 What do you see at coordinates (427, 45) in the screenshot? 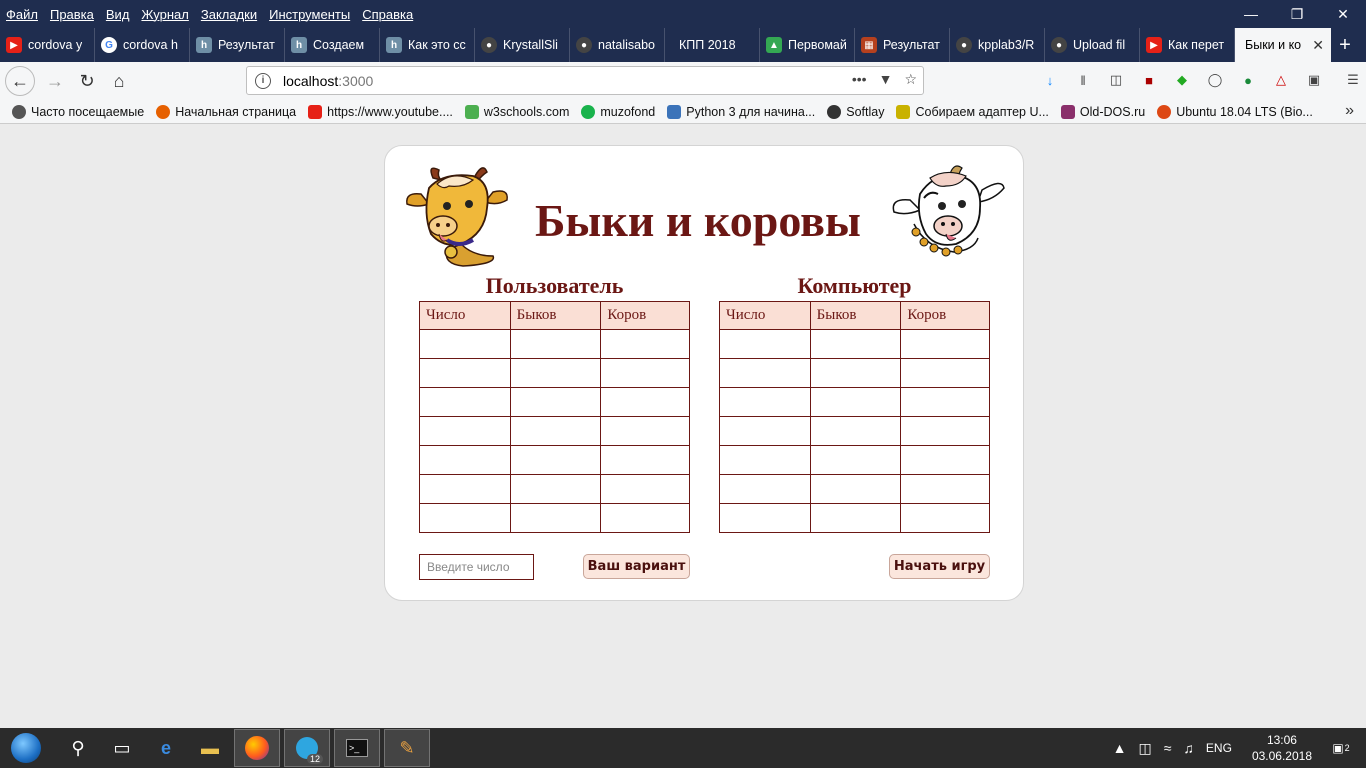
I see `tab-habr-how: h Как это сс` at bounding box center [427, 45].